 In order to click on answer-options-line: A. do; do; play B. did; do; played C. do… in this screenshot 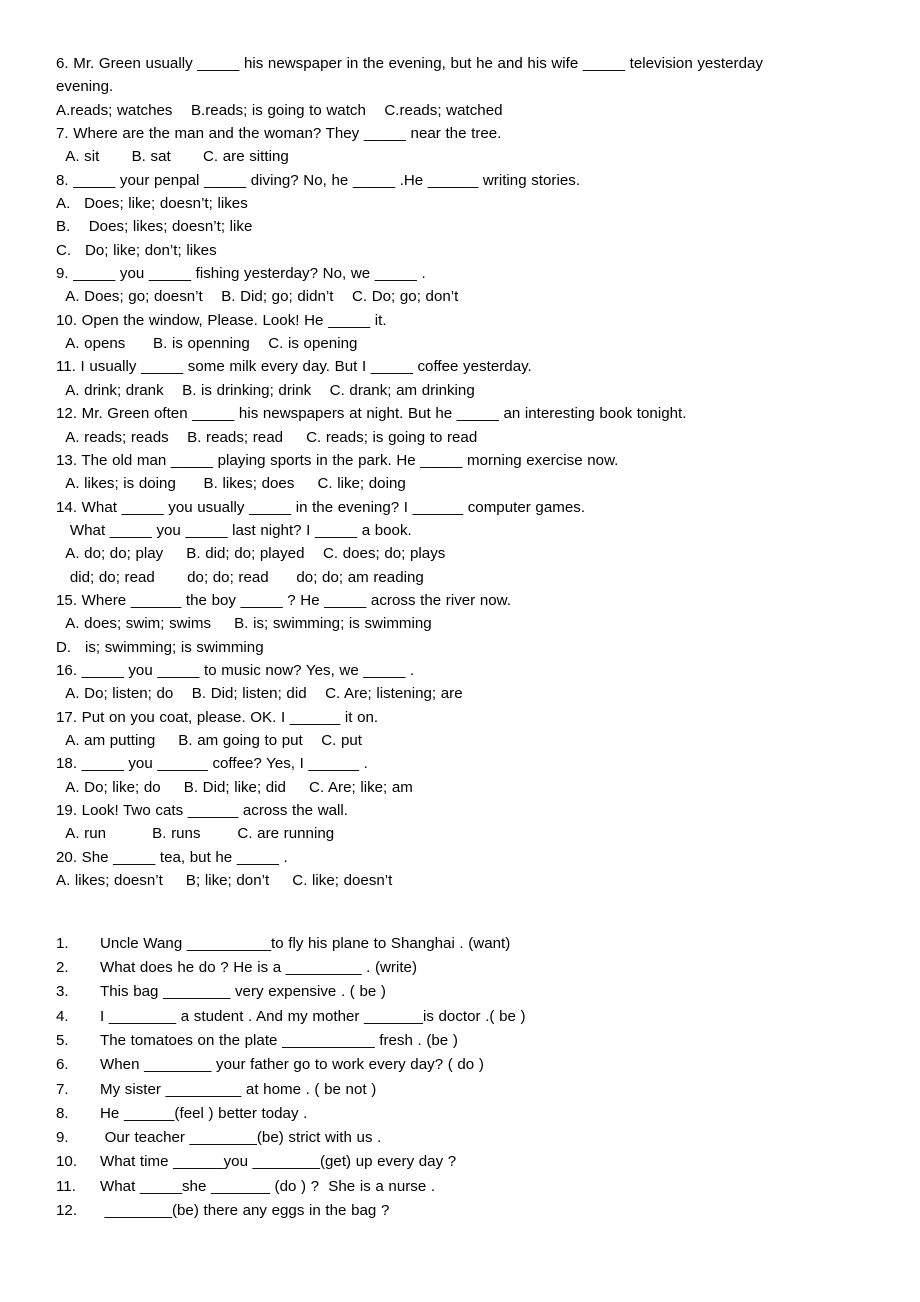, I will do `click(251, 554)`.